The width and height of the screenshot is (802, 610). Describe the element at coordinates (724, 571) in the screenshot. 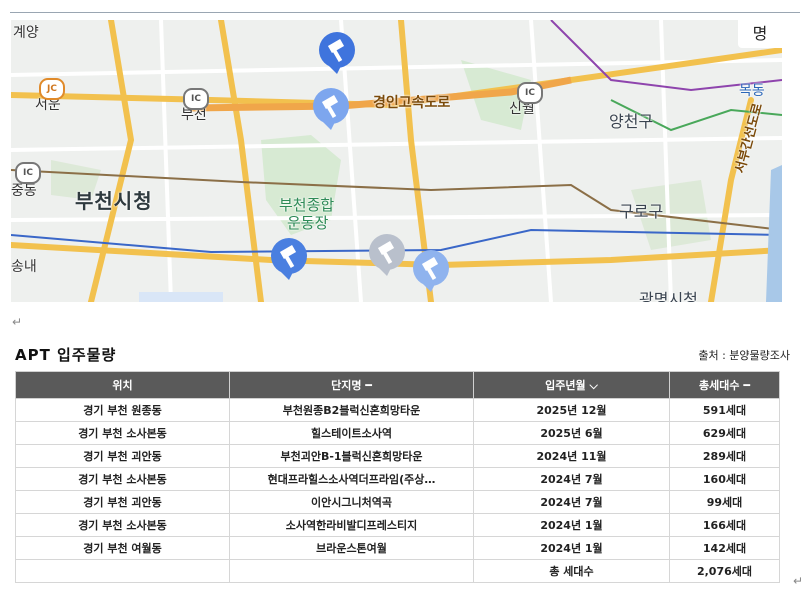

I see `total-households: 2,076세대` at that location.